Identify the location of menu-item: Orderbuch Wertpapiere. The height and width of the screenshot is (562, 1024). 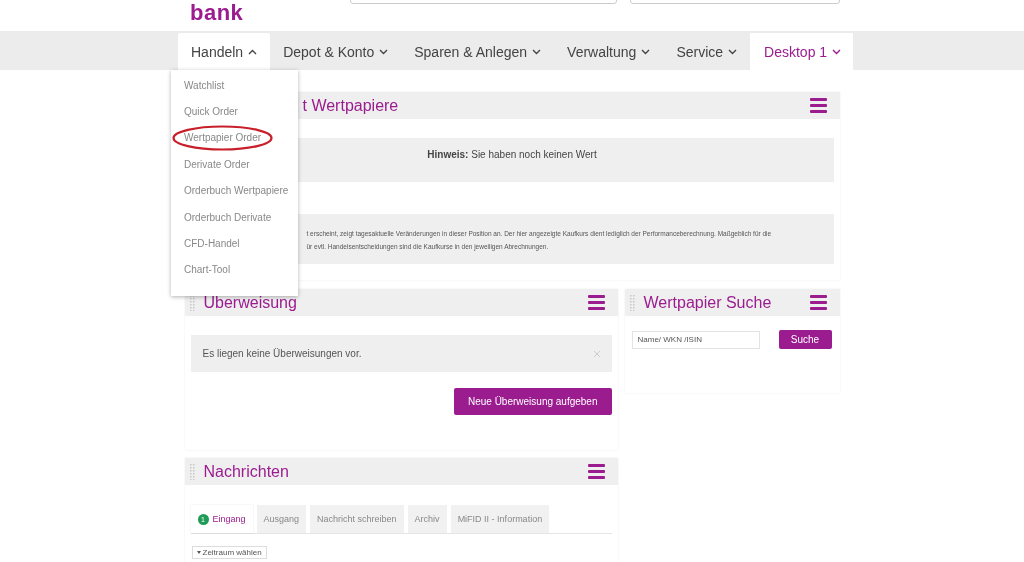
(234, 190).